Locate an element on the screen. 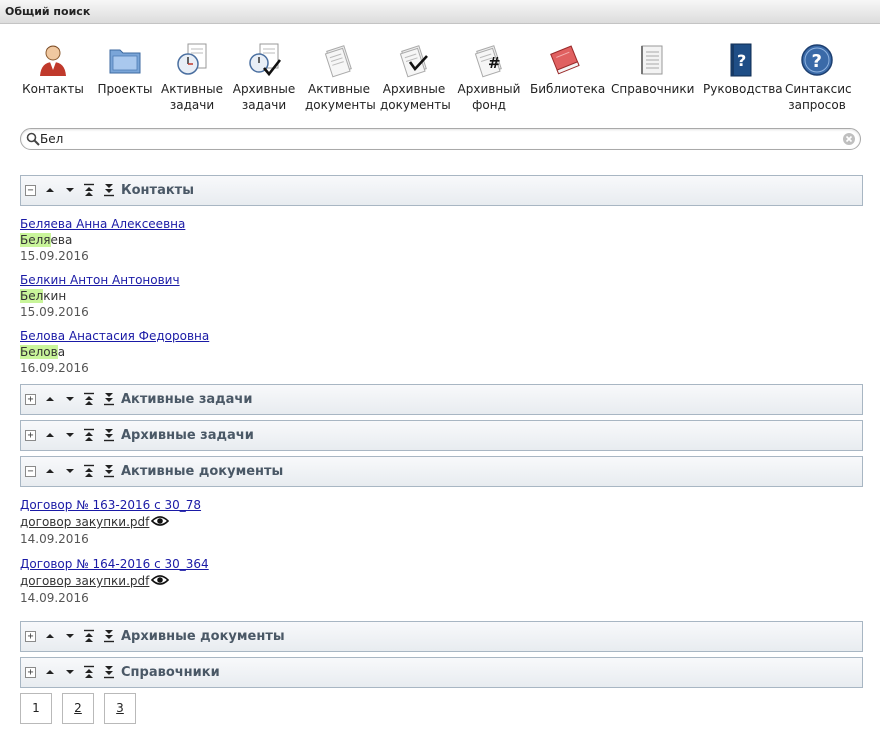  folder-icon is located at coordinates (125, 61).